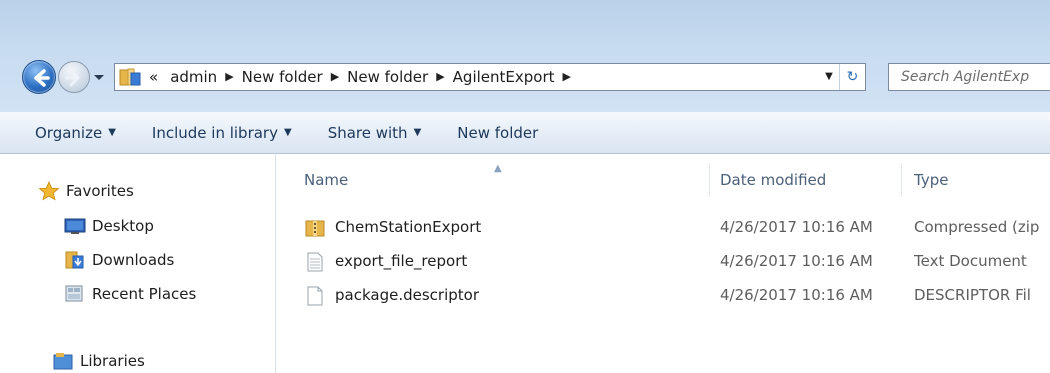  I want to click on include-in-library-button: Include in library ▼, so click(222, 133).